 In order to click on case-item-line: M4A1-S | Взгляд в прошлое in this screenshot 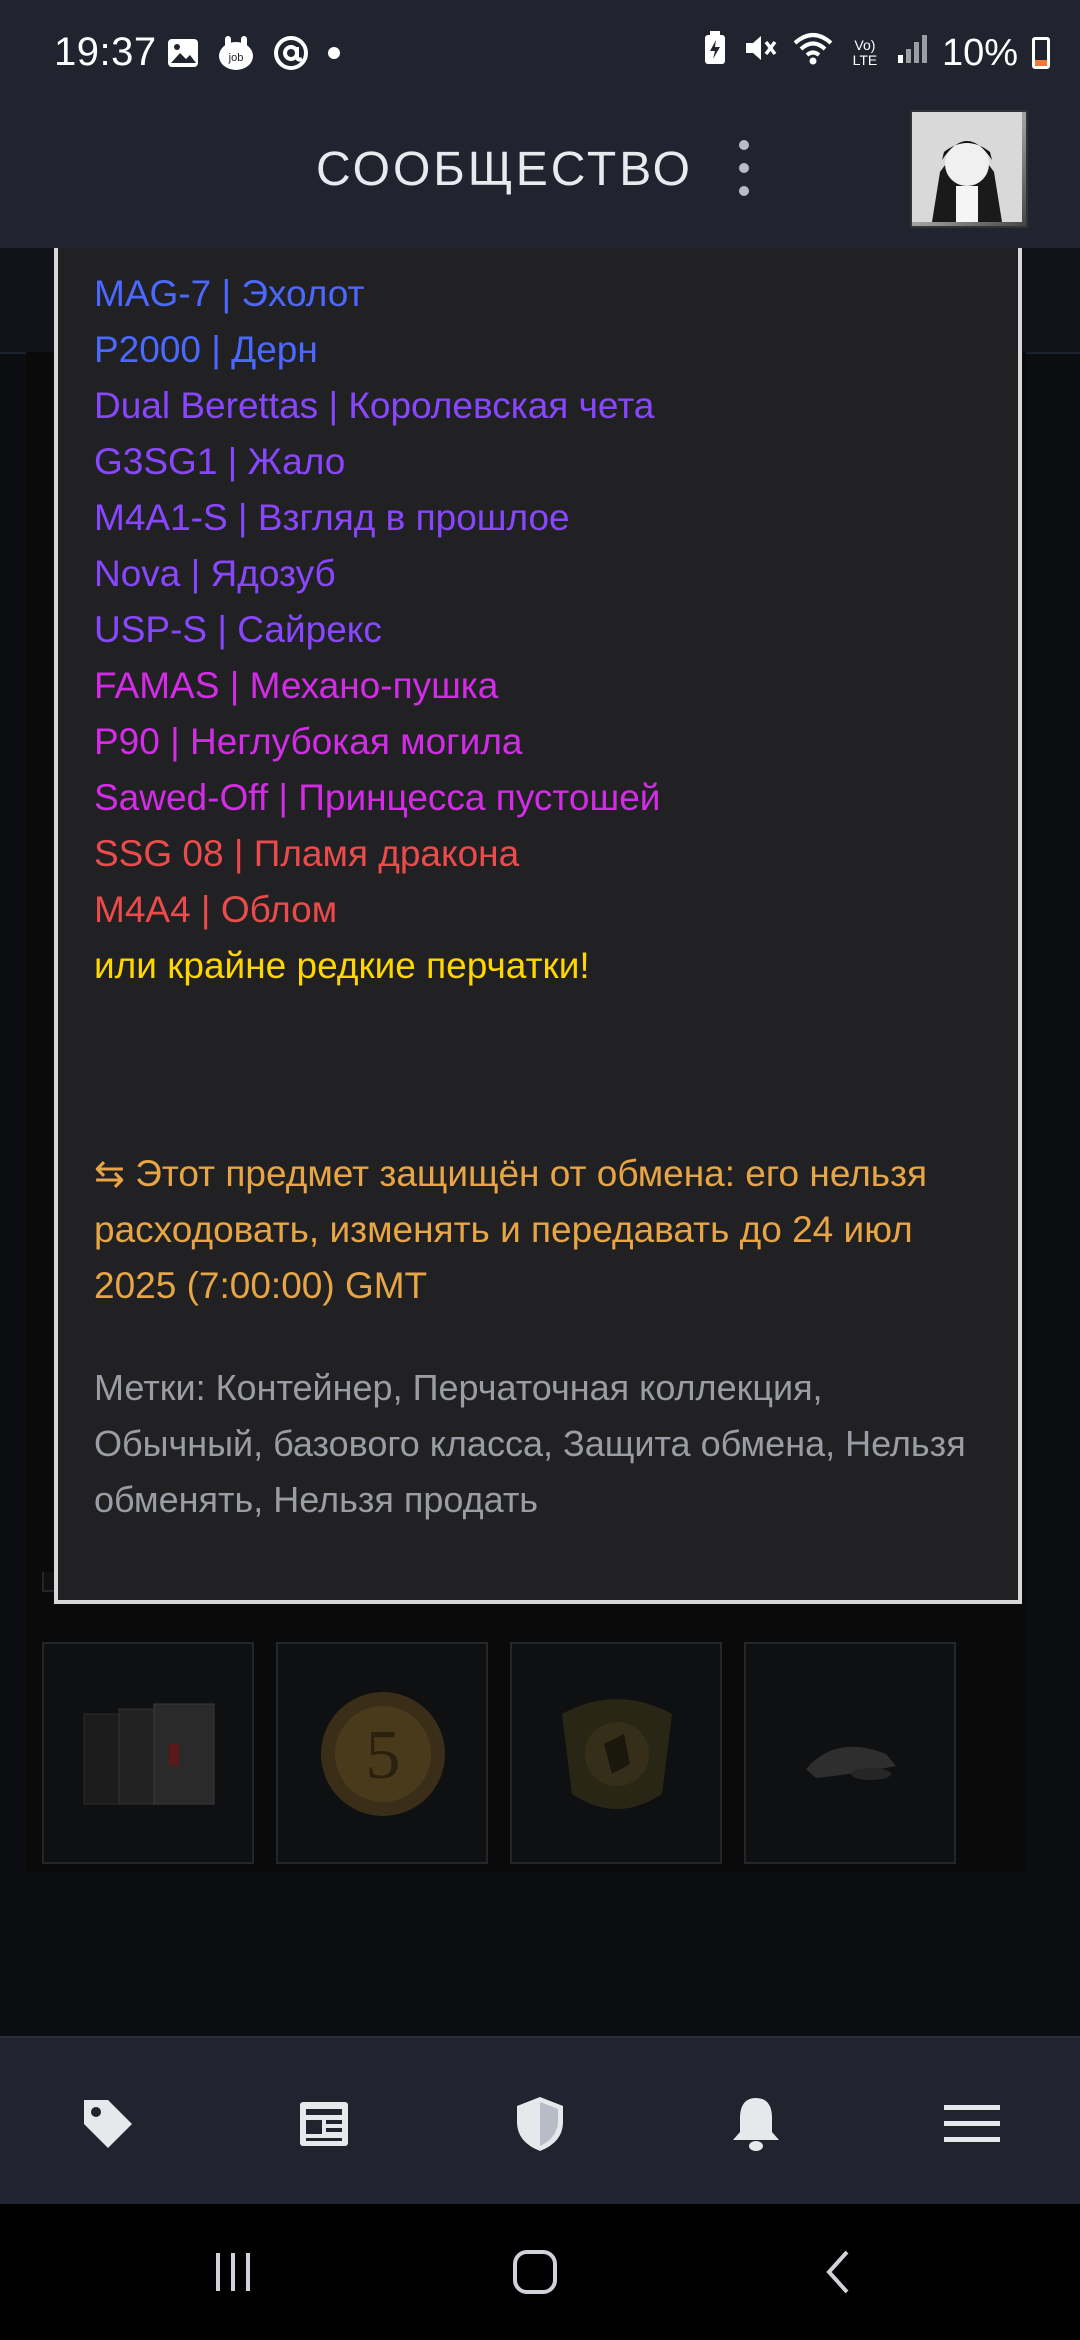, I will do `click(332, 517)`.